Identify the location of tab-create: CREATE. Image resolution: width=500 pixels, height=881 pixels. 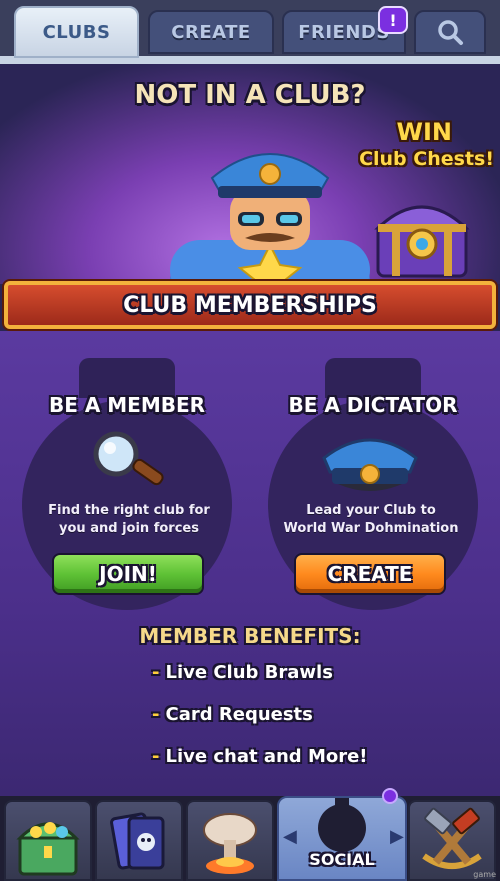
(211, 32).